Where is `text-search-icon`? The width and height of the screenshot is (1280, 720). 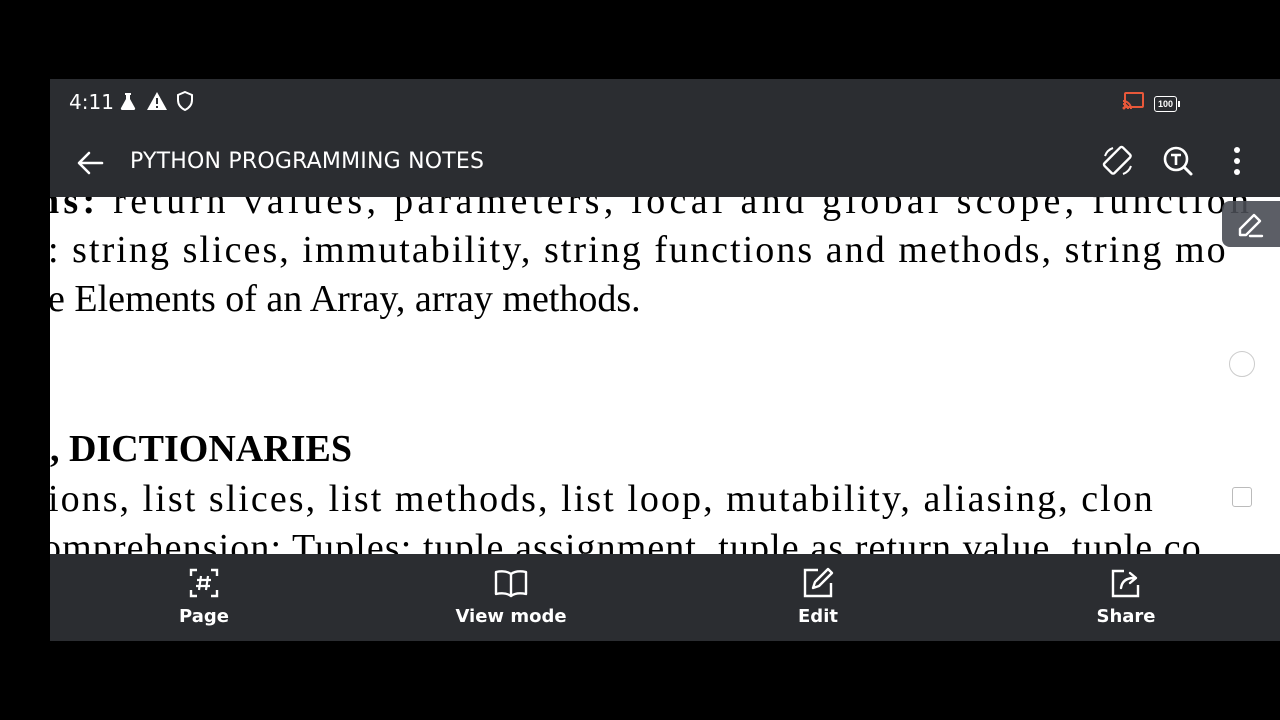
text-search-icon is located at coordinates (1178, 161).